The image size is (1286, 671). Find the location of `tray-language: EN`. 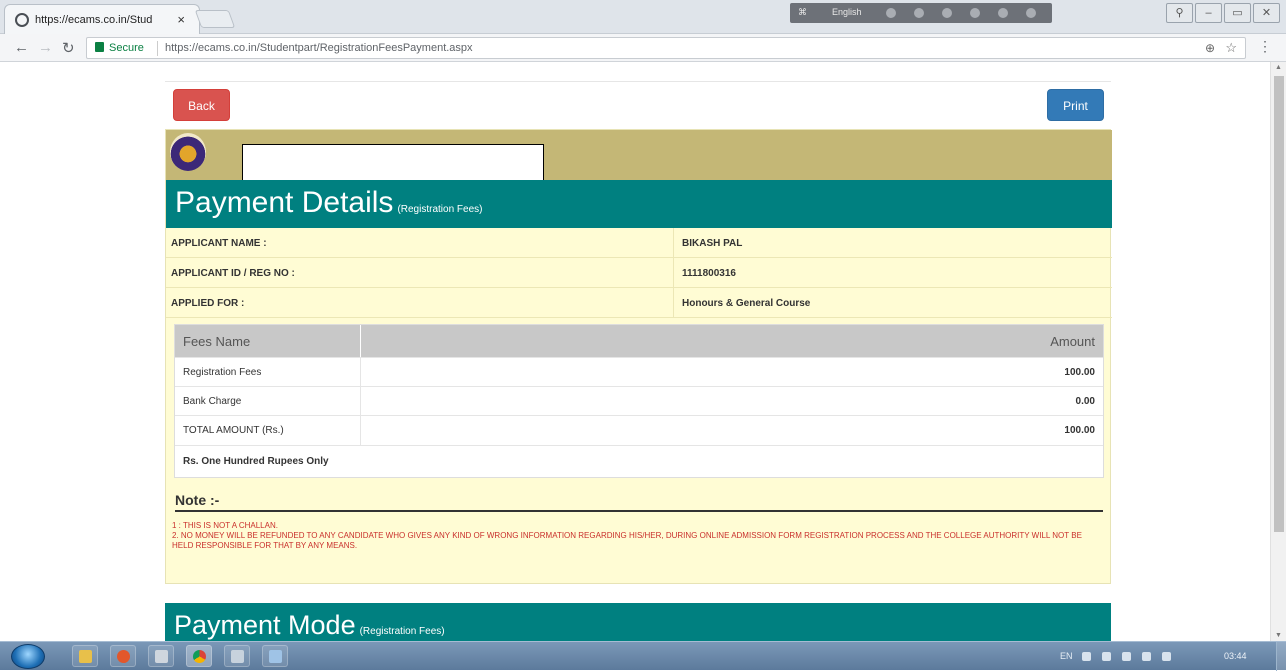

tray-language: EN is located at coordinates (1066, 656).